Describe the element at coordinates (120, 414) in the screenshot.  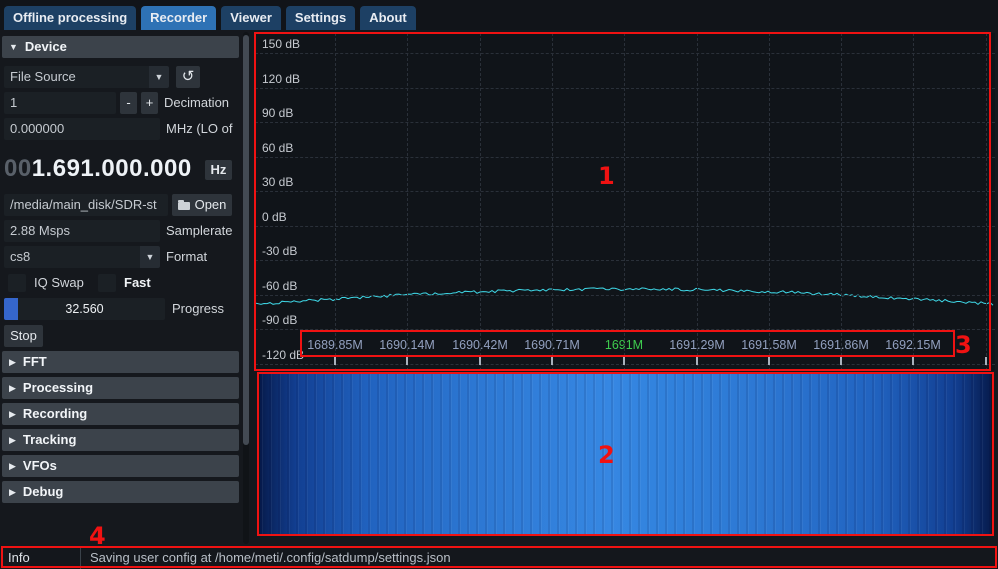
I see `section-recording: ▶ Recording` at that location.